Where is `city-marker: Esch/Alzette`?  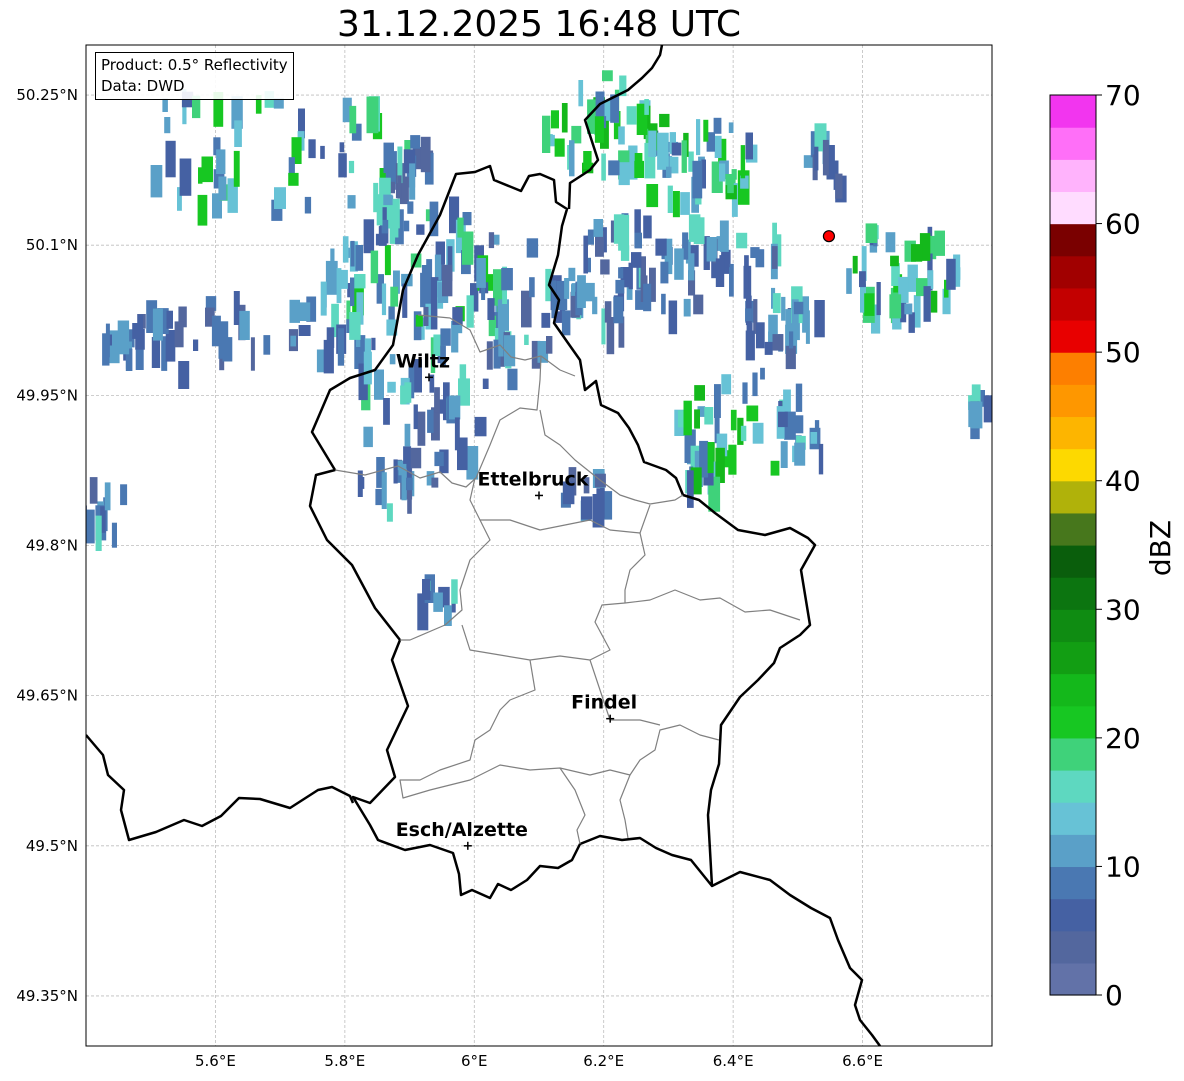 city-marker: Esch/Alzette is located at coordinates (462, 834).